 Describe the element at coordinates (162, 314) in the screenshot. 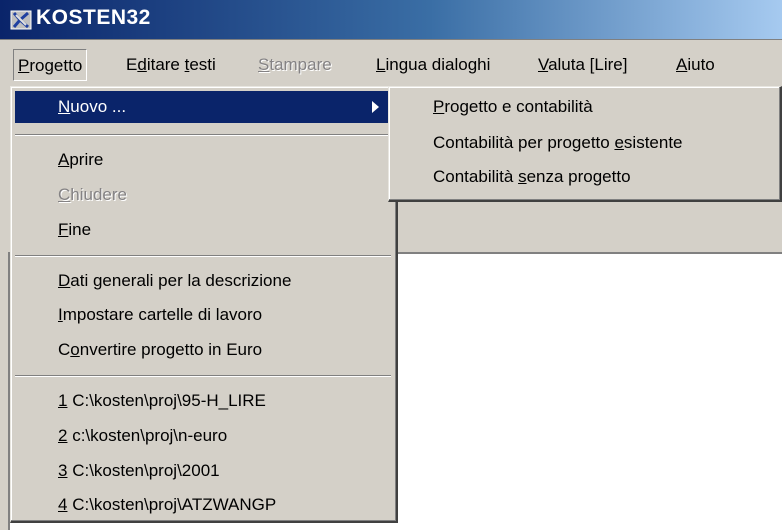

I see `menu-item-label: mpostare cartelle di lavoro` at that location.